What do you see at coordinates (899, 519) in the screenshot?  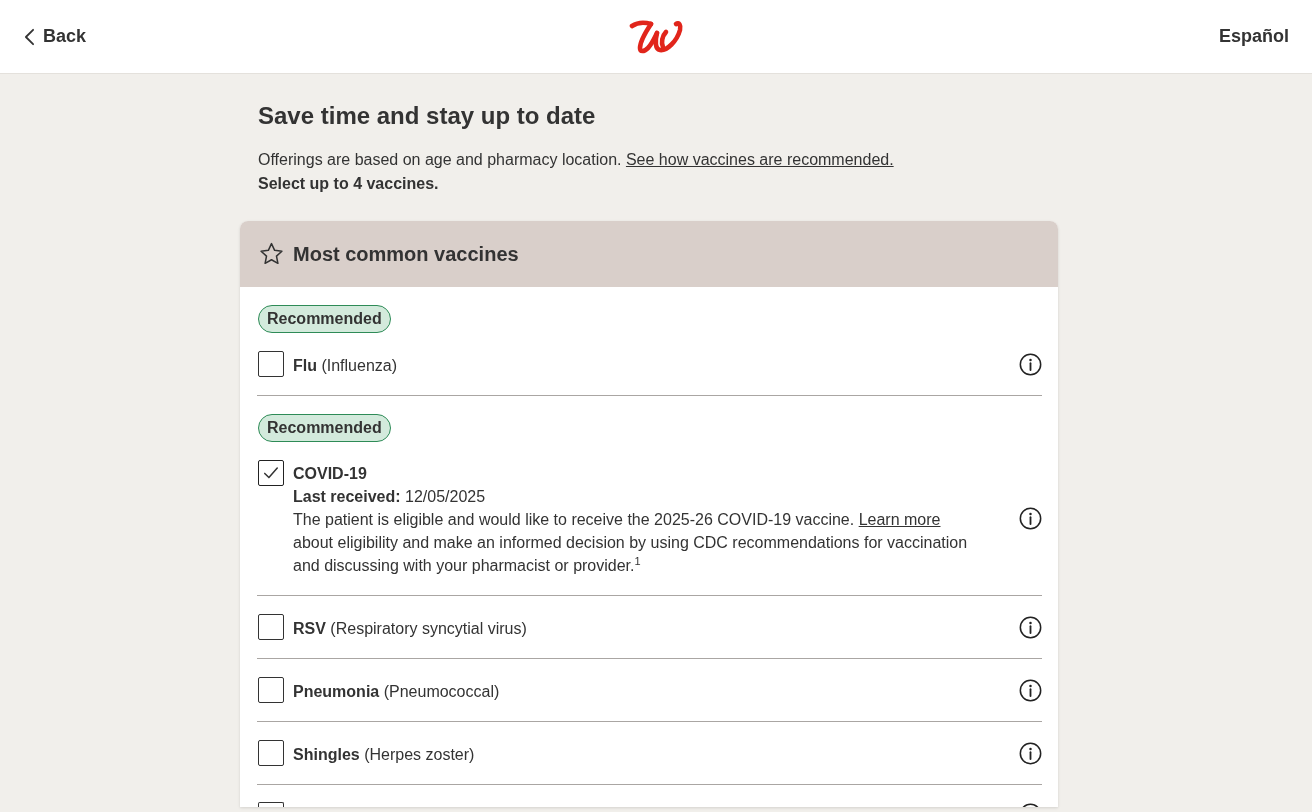 I see `learn-more-link: Learn more` at bounding box center [899, 519].